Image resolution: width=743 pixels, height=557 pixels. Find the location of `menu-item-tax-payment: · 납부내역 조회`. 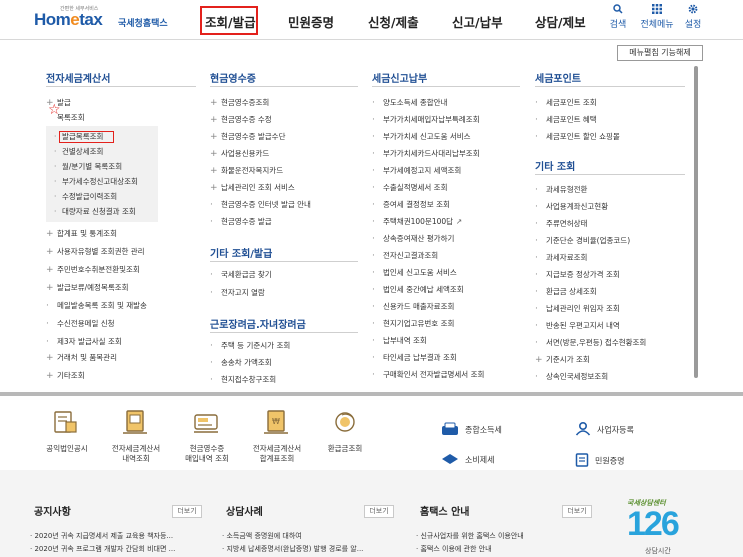

menu-item-tax-payment: · 납부내역 조회 is located at coordinates (399, 341).